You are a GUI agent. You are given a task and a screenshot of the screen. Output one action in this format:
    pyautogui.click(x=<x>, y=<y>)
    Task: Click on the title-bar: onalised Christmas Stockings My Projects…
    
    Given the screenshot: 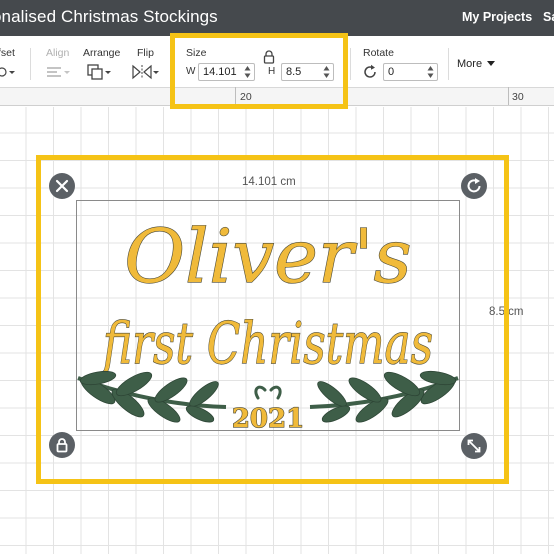 What is the action you would take?
    pyautogui.click(x=277, y=18)
    